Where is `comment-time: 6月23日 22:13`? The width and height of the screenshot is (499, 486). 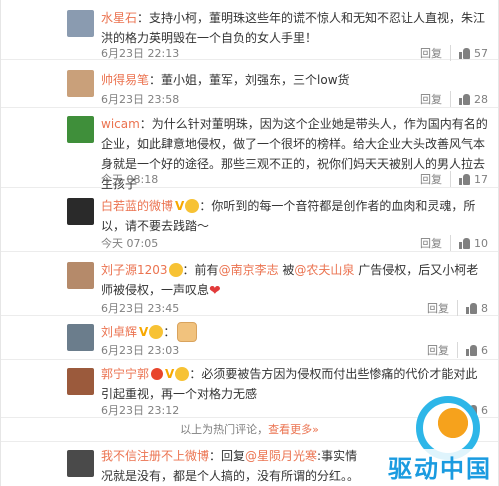 comment-time: 6月23日 22:13 is located at coordinates (140, 53).